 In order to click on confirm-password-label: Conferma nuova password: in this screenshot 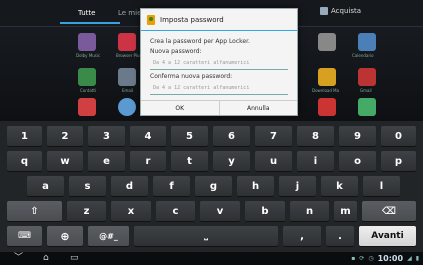, I will do `click(191, 76)`.